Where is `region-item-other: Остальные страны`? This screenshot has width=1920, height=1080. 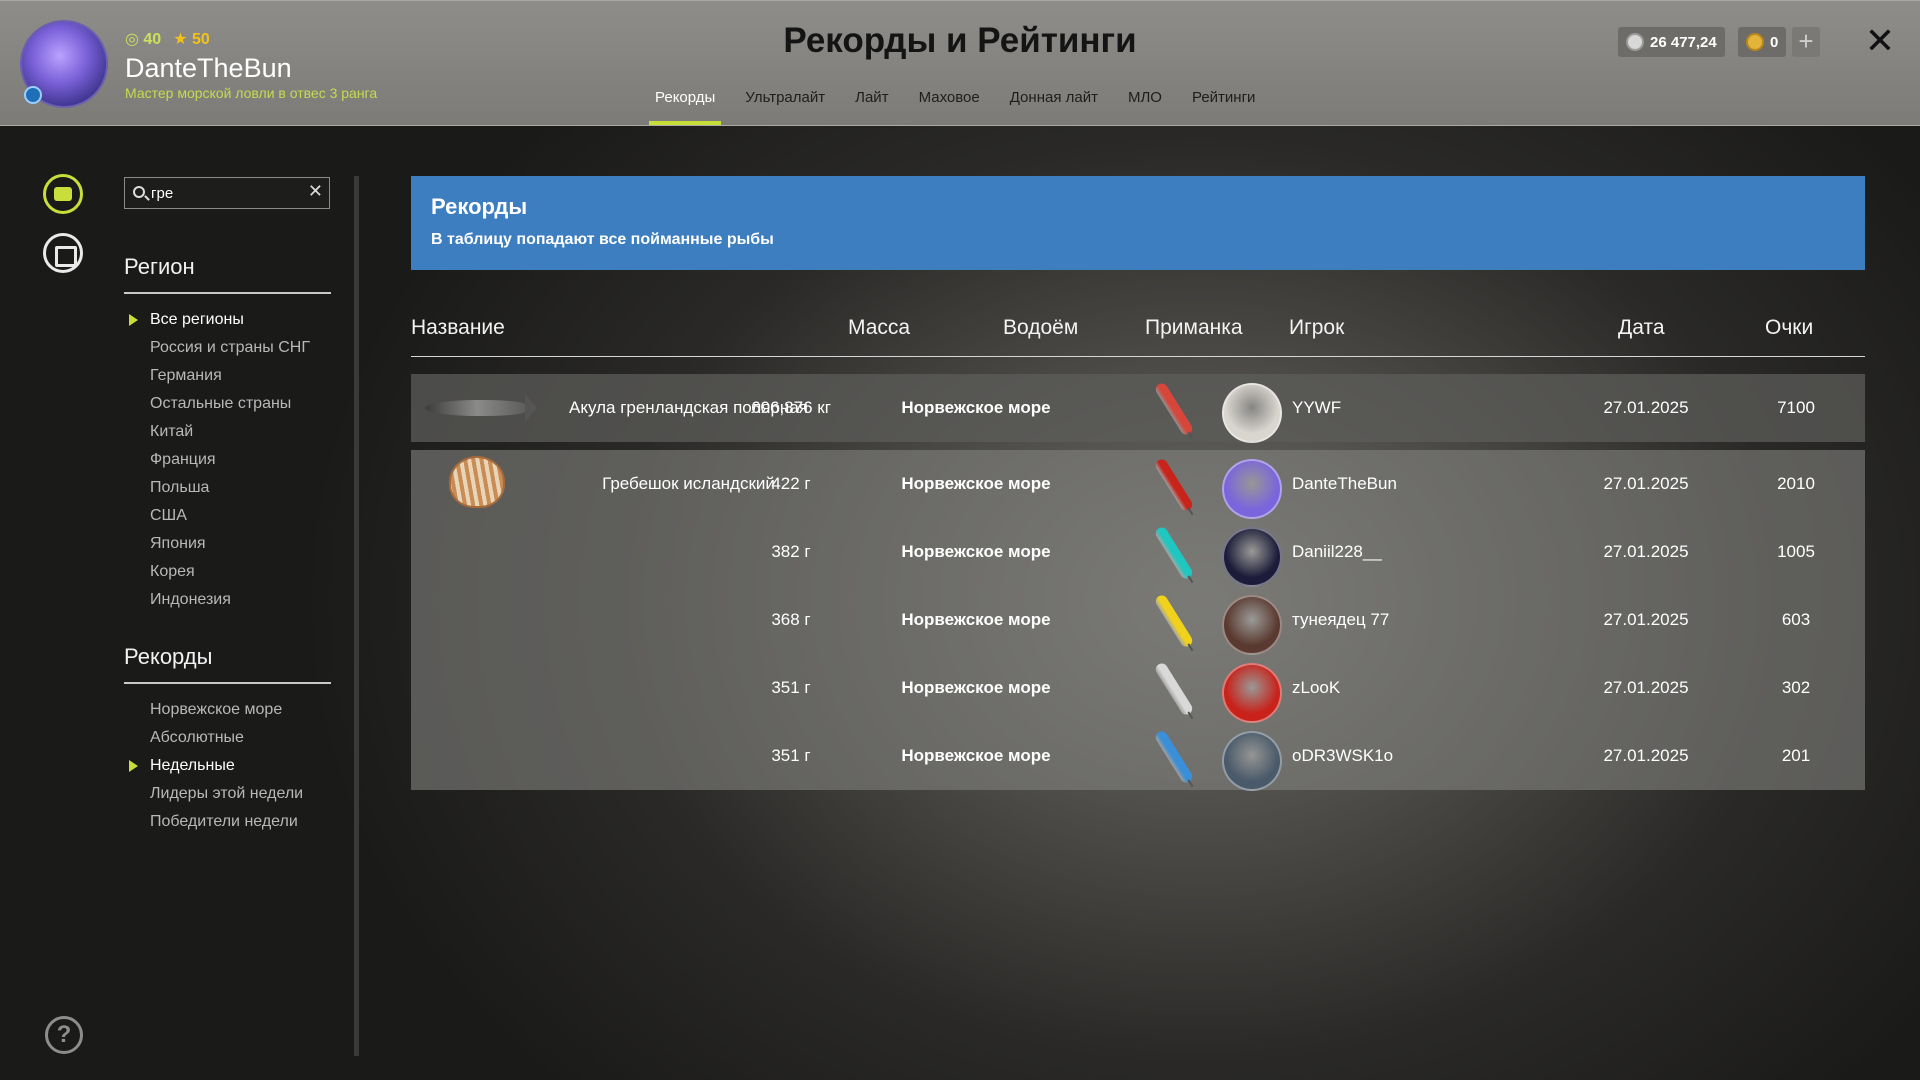 region-item-other: Остальные страны is located at coordinates (230, 404).